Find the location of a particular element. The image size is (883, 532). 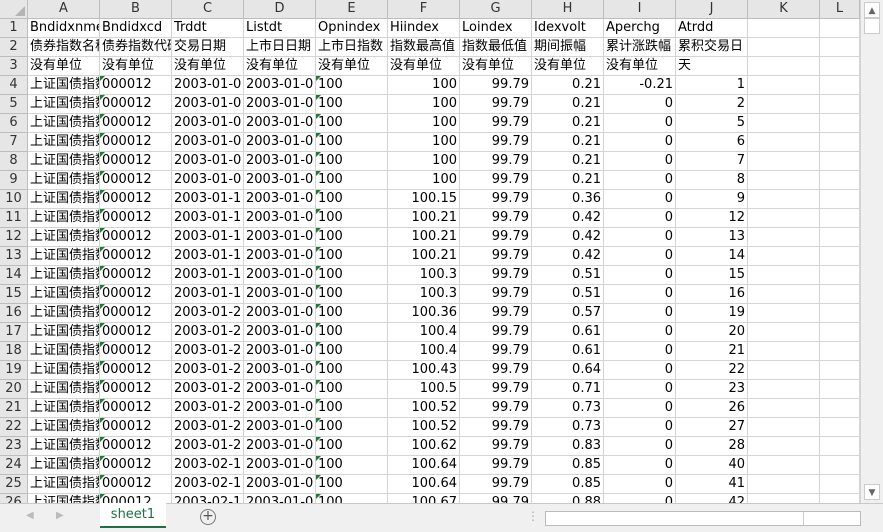

cell-A2: 债券指数名称 is located at coordinates (64, 47).